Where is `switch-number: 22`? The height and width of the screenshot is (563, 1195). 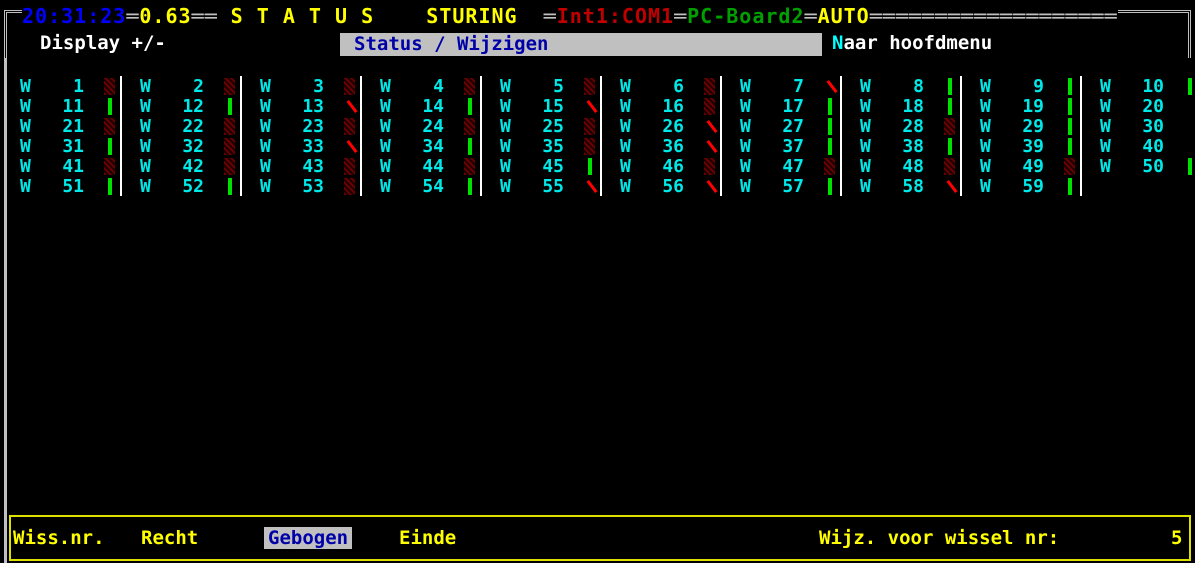 switch-number: 22 is located at coordinates (193, 126).